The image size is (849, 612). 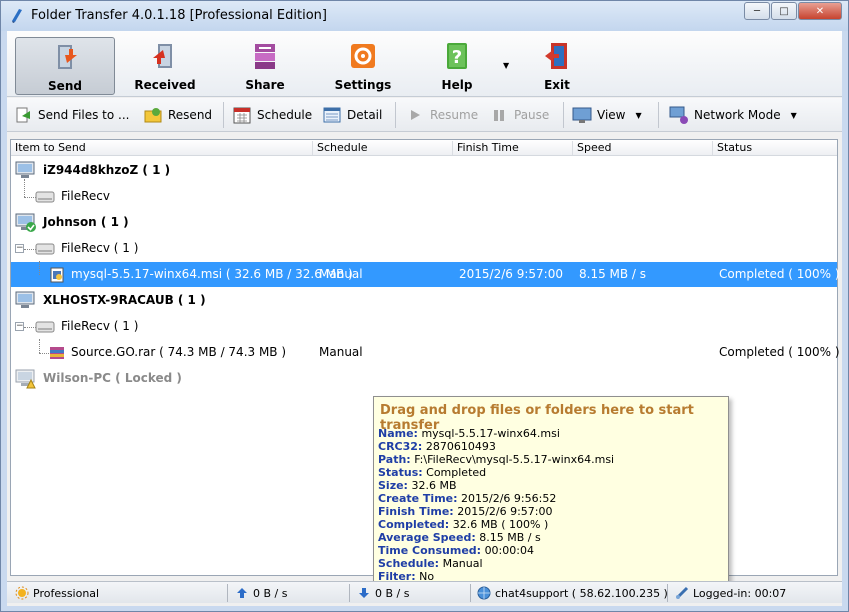 I want to click on list-item: FileRecv, so click(x=424, y=196).